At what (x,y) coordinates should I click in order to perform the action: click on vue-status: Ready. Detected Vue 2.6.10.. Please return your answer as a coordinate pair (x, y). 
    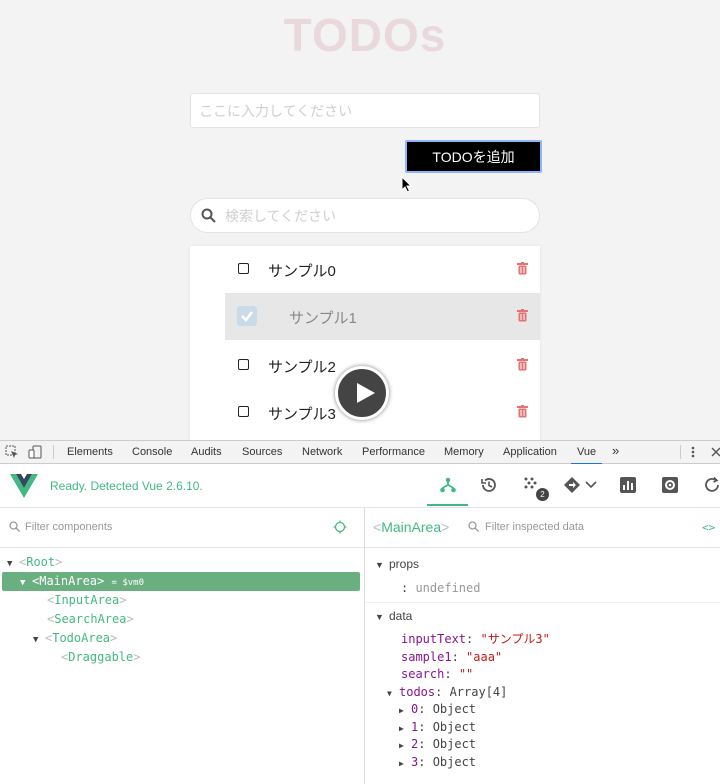
    Looking at the image, I should click on (126, 486).